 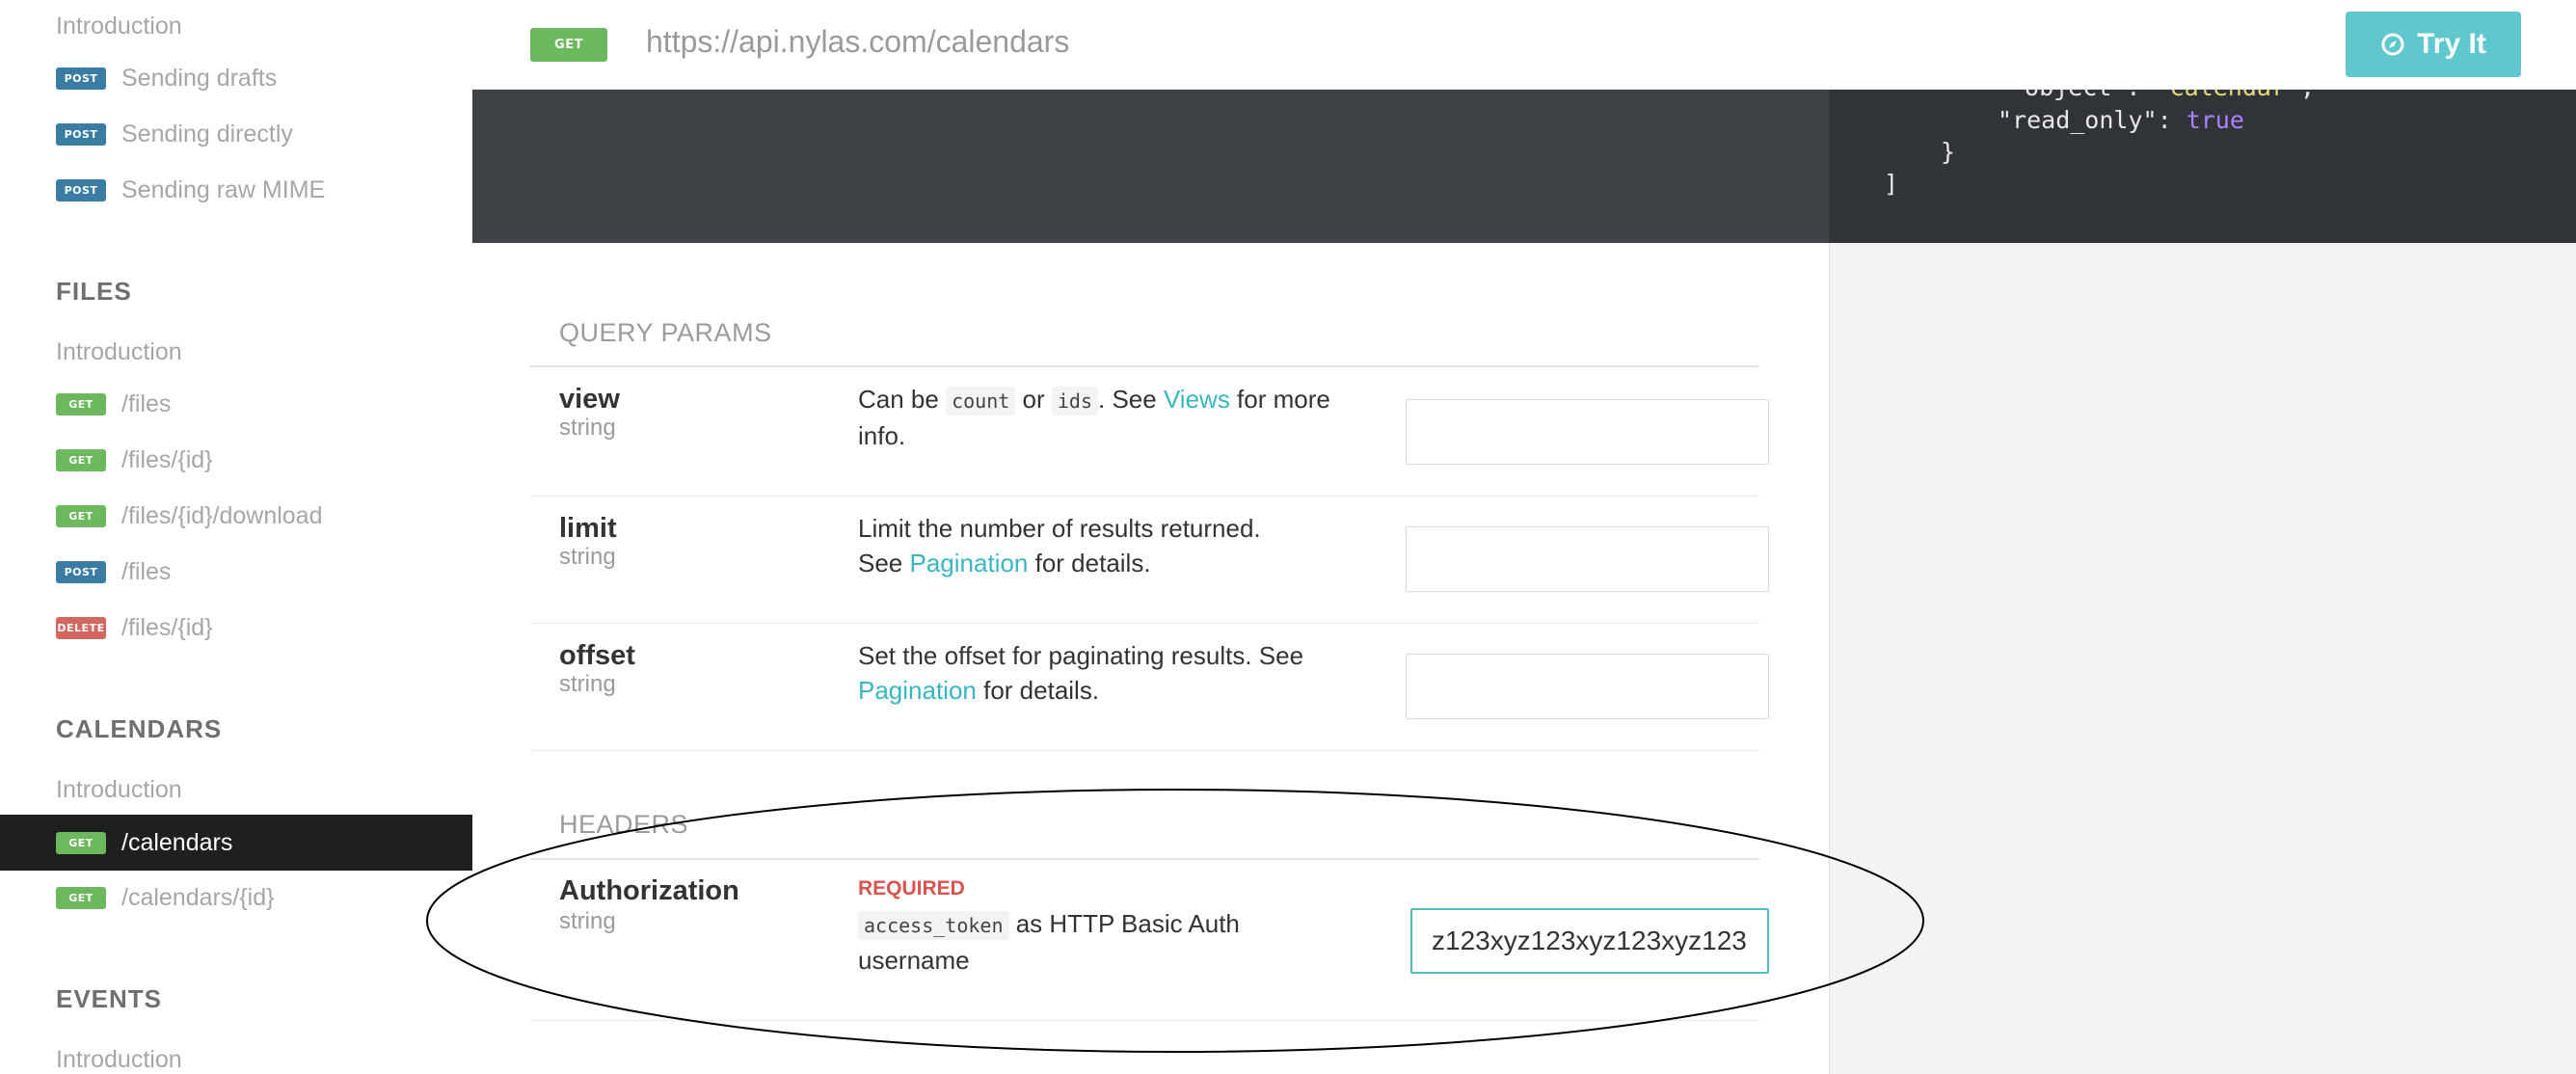 I want to click on sidebar-section-calendars: CALENDARS, so click(x=139, y=728).